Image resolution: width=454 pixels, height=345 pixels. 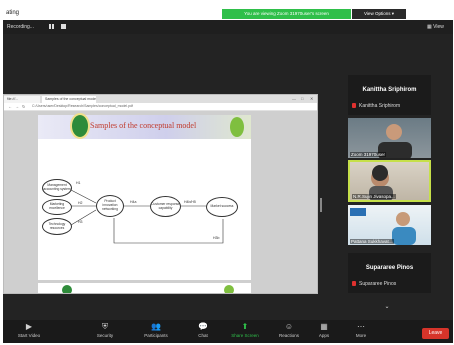 What do you see at coordinates (80, 203) in the screenshot?
I see `hypothesis-tag: H2` at bounding box center [80, 203].